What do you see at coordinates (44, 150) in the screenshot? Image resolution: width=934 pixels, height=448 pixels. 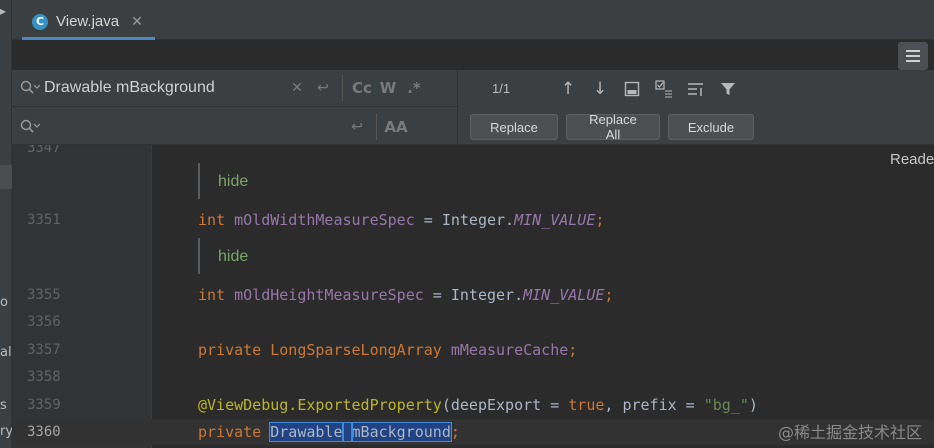 I see `line-number: 3347` at bounding box center [44, 150].